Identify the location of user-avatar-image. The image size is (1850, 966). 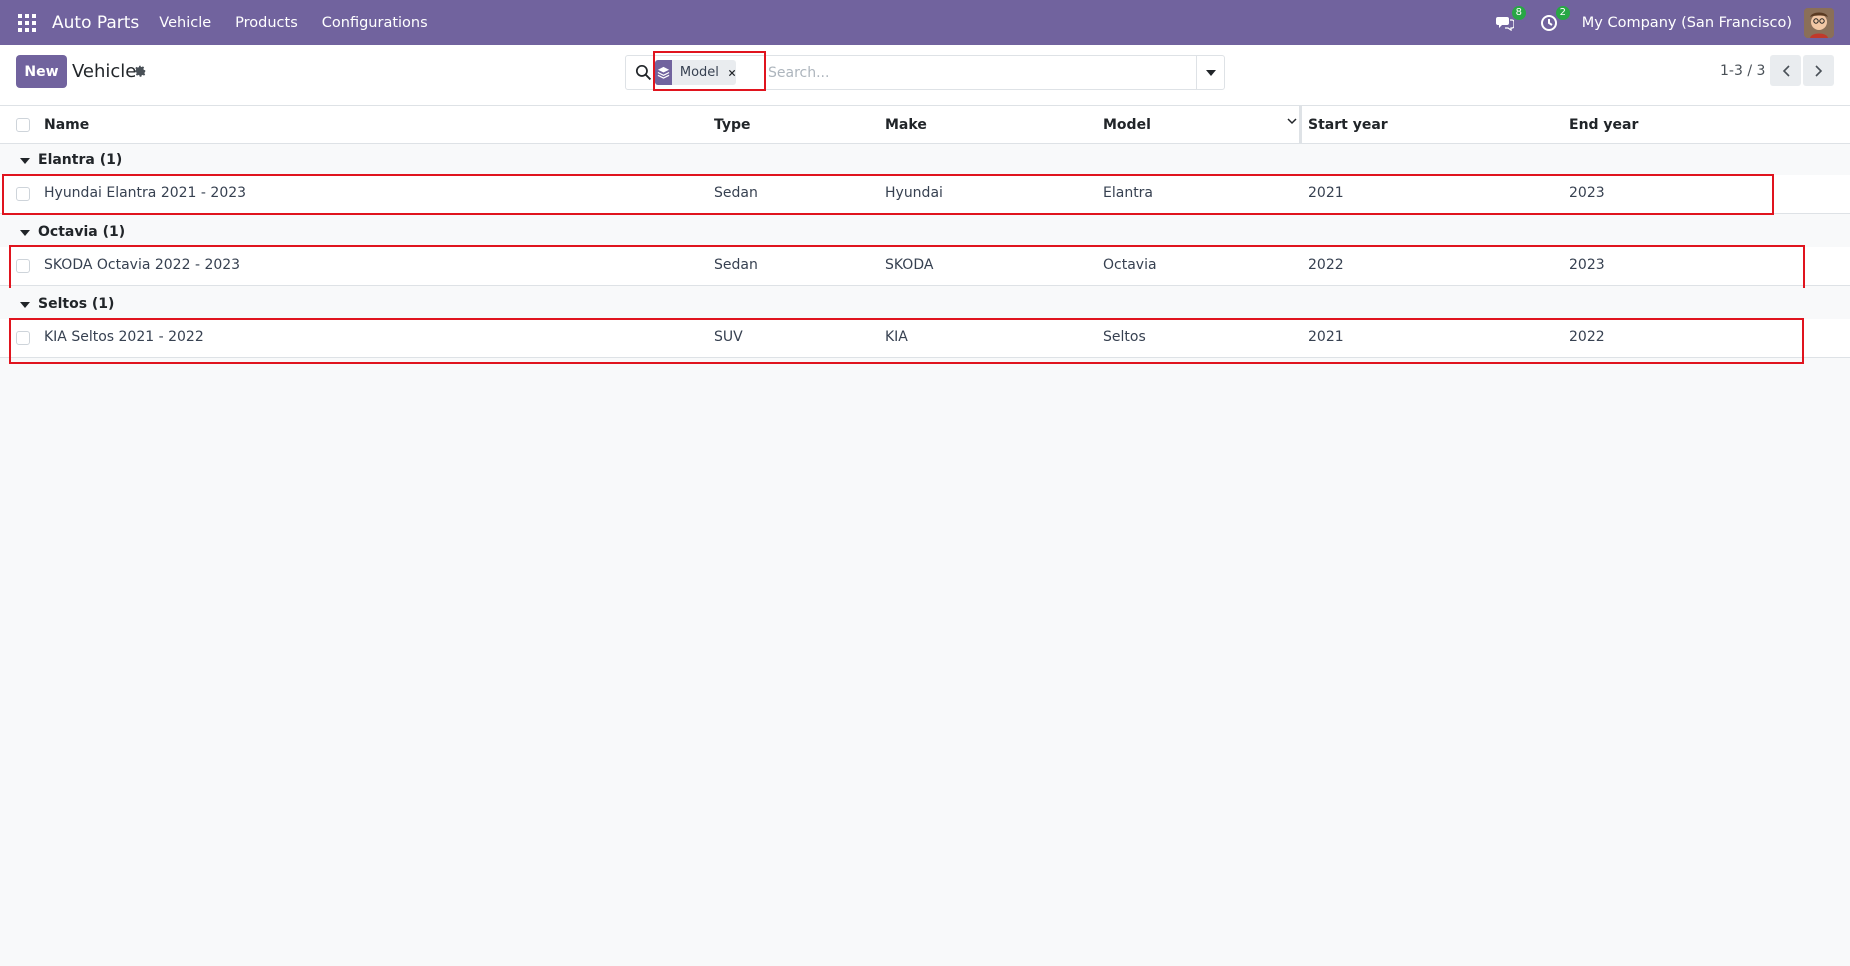
(1819, 22).